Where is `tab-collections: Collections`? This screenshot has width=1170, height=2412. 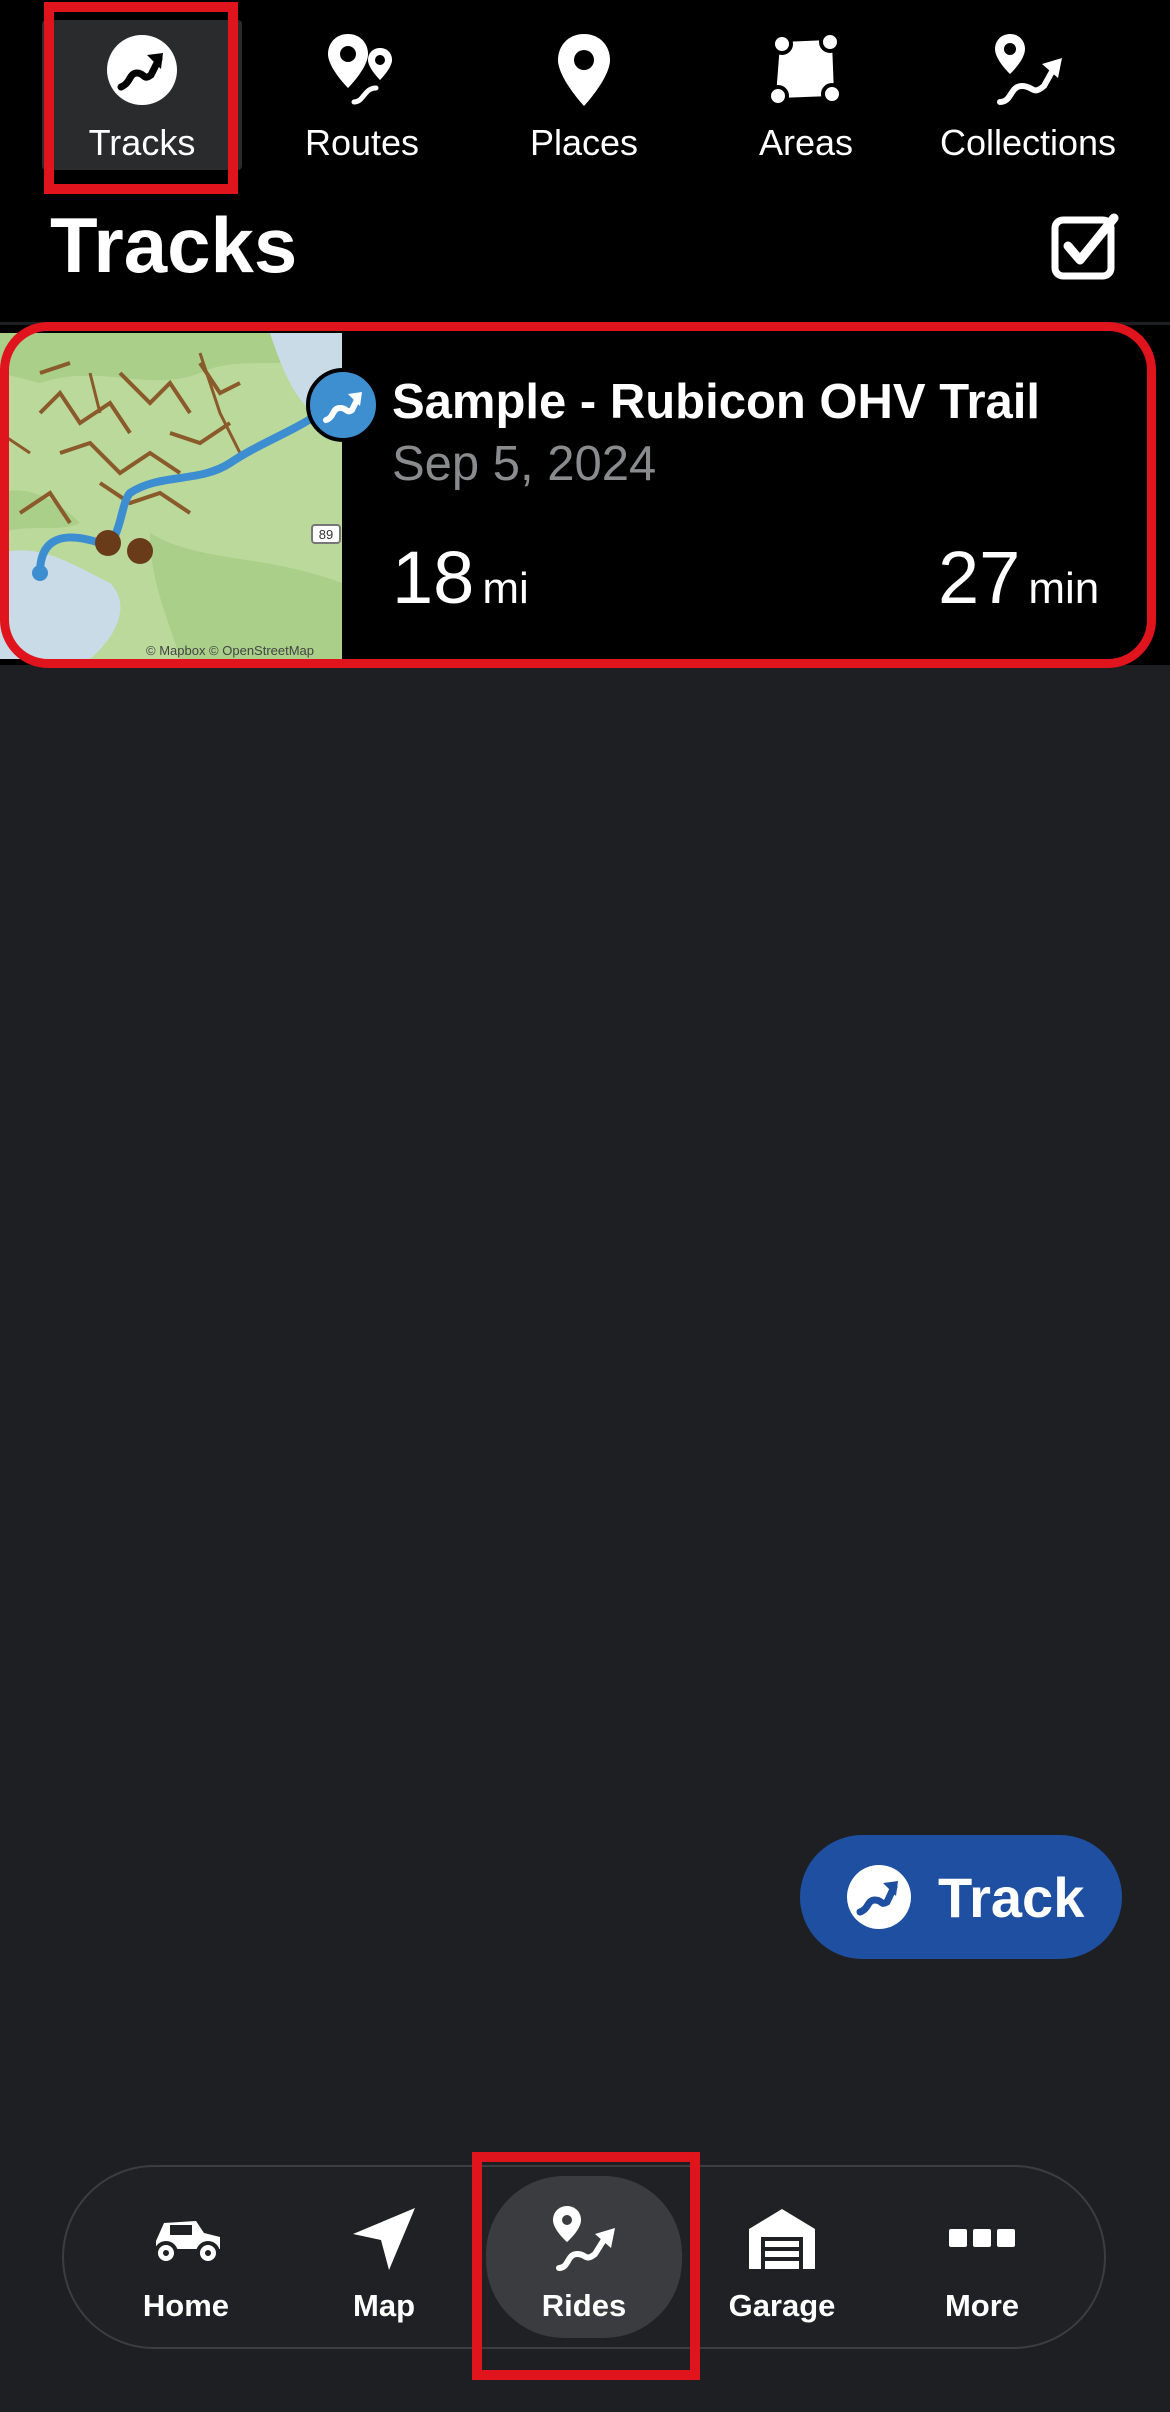 tab-collections: Collections is located at coordinates (1028, 95).